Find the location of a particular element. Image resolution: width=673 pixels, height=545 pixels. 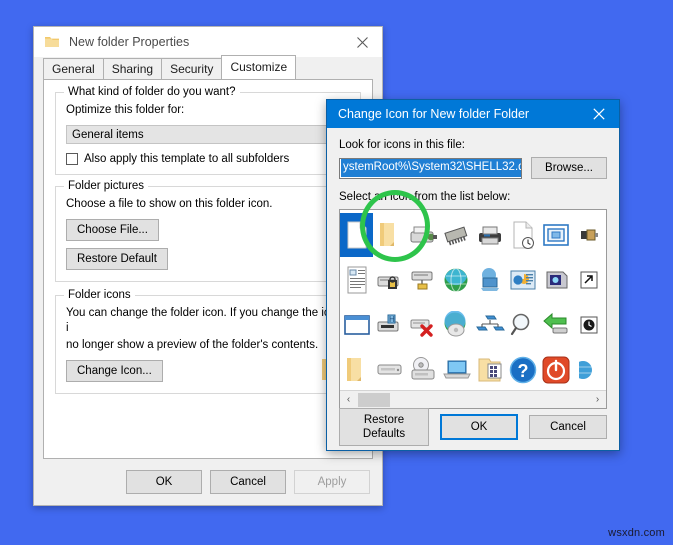

page-title: New folder Properties is located at coordinates (129, 42).